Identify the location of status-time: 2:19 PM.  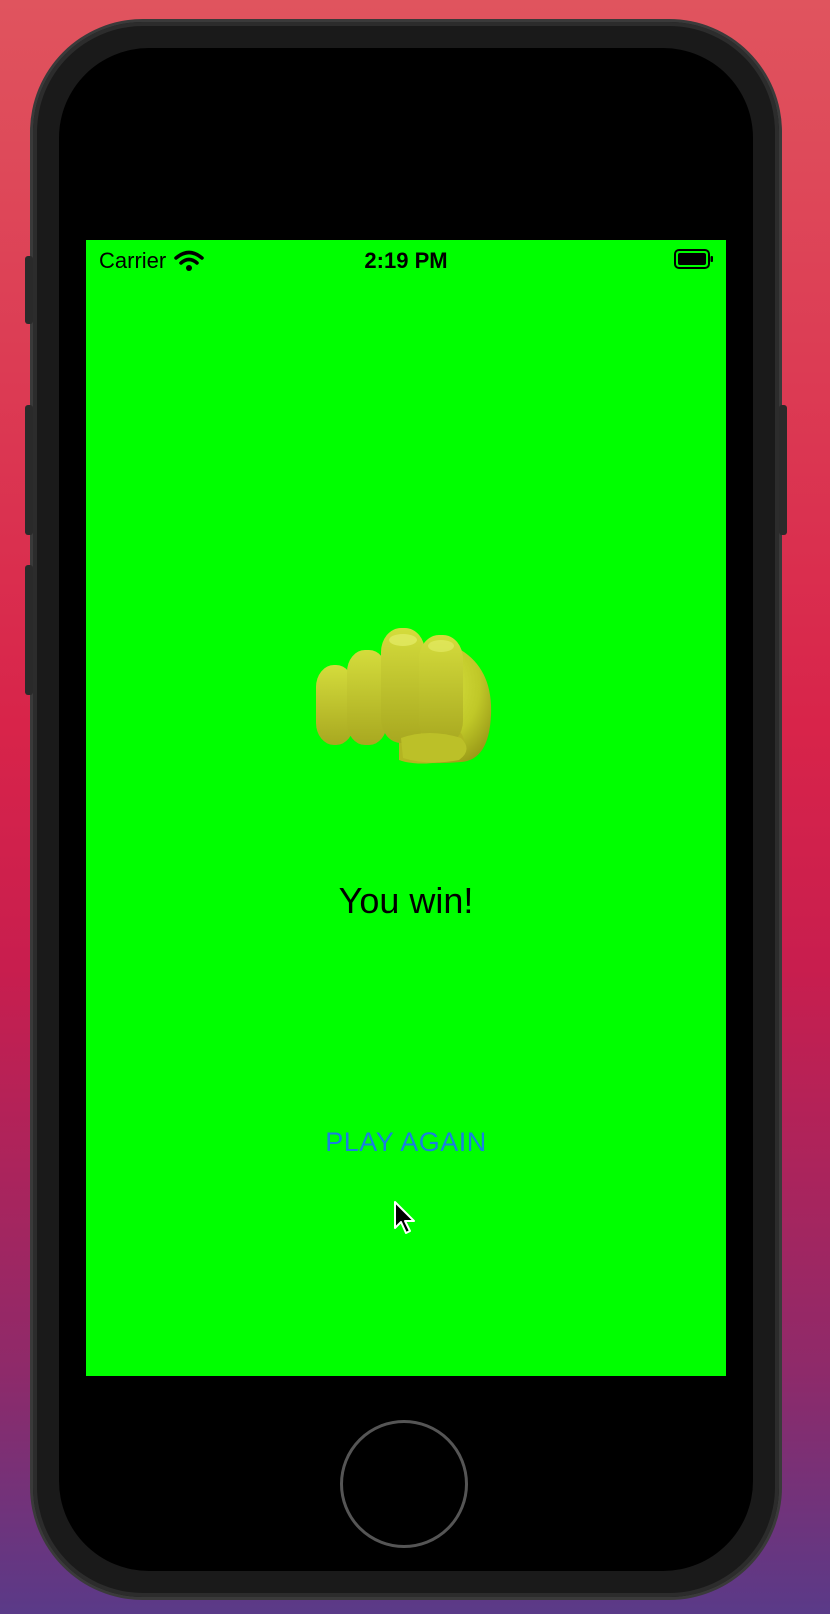
(406, 260).